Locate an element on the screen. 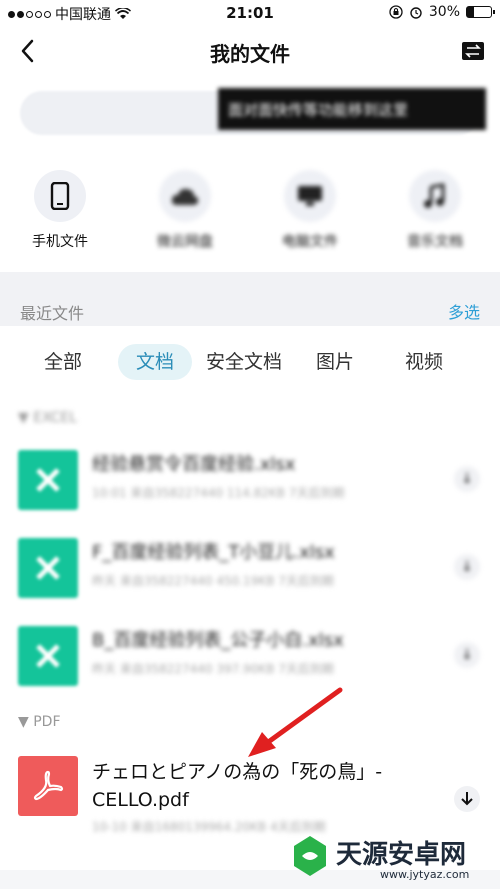 The height and width of the screenshot is (889, 500). file-name: 经验悬赏令百度经验.xlsx is located at coordinates (194, 464).